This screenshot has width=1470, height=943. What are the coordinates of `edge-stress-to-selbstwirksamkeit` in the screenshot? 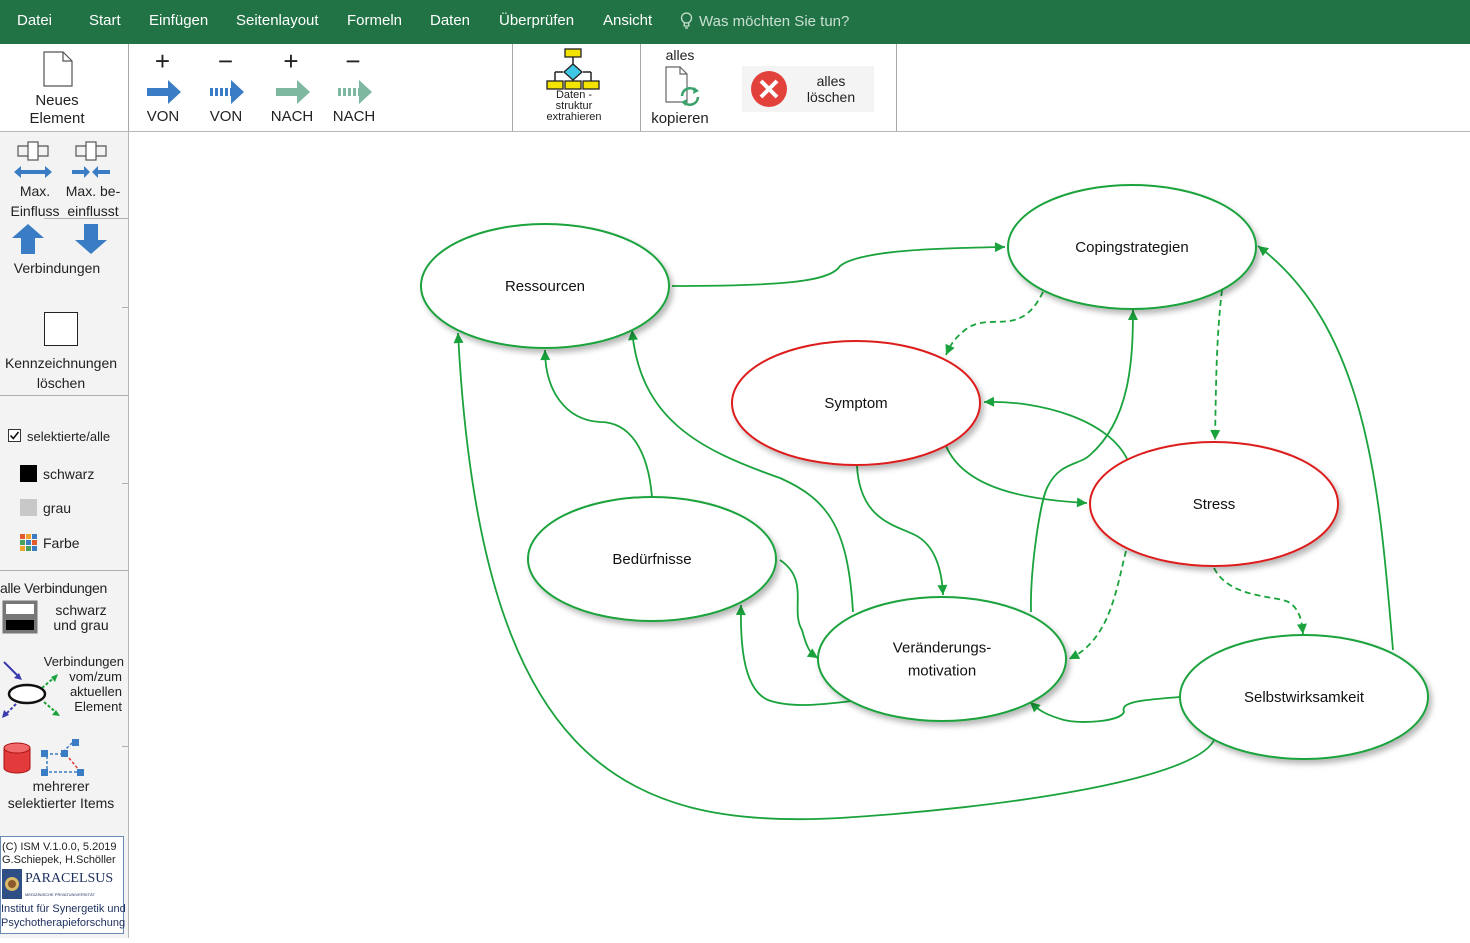 It's located at (1258, 601).